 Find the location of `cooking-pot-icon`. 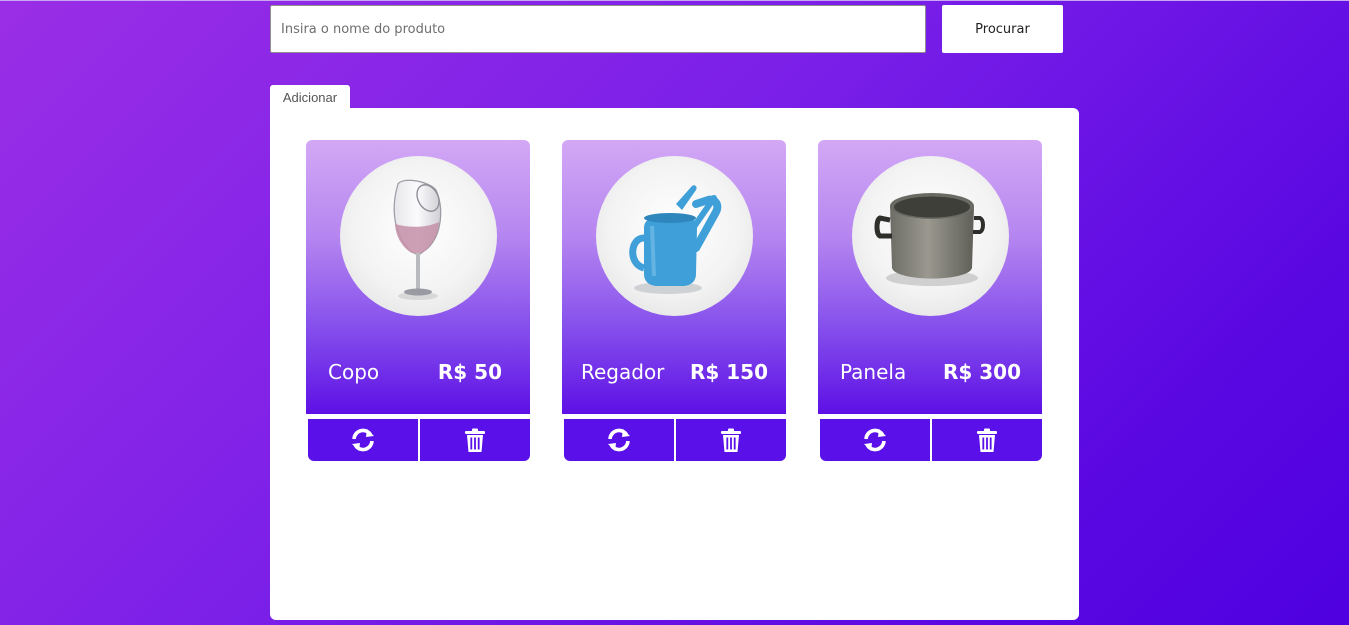

cooking-pot-icon is located at coordinates (930, 236).